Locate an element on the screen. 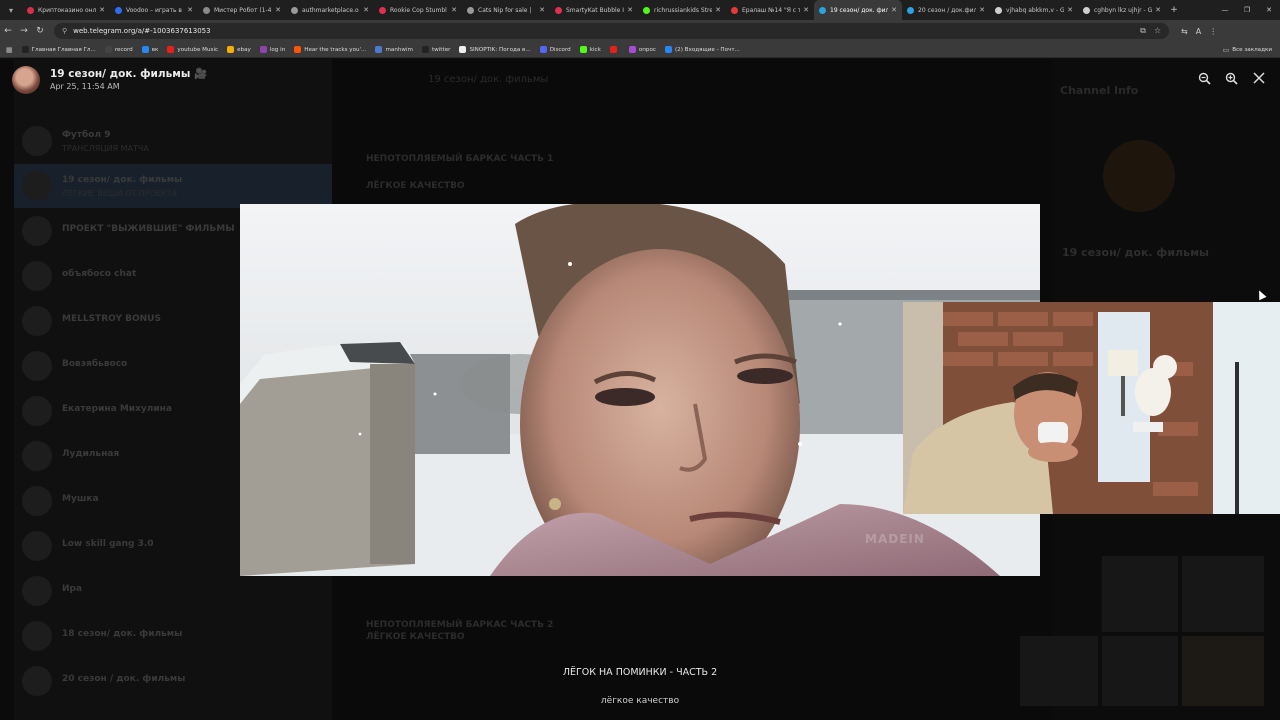  bookmark-item: ebay is located at coordinates (239, 49).